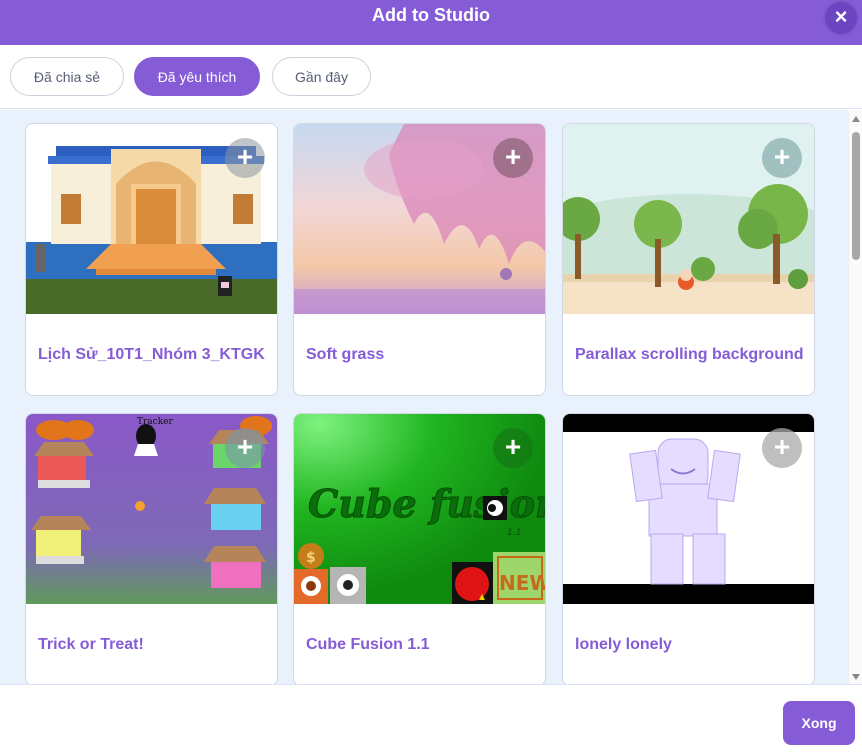  Describe the element at coordinates (819, 723) in the screenshot. I see `done-button: Xong` at that location.